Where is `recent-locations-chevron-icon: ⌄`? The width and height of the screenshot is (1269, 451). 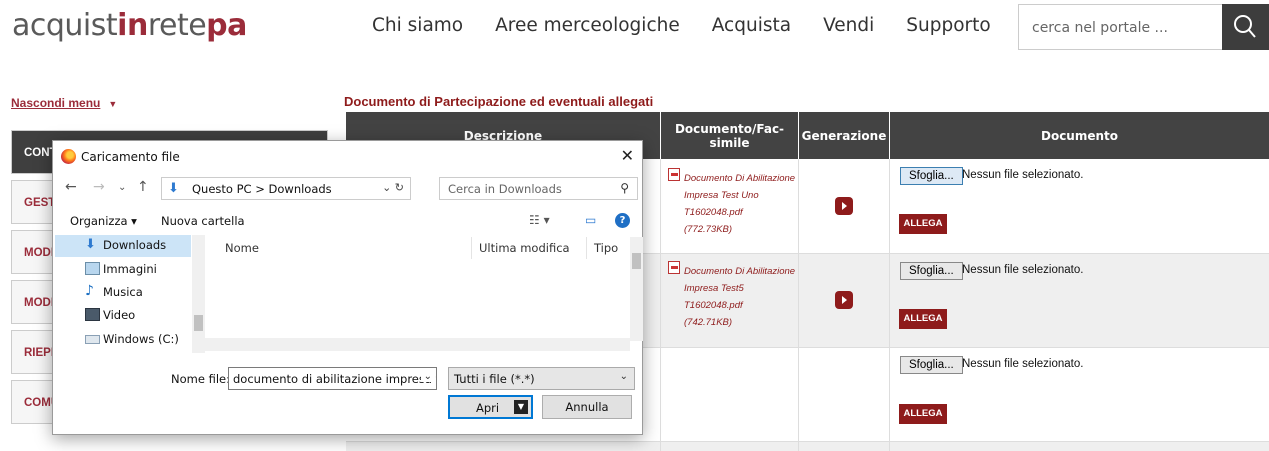 recent-locations-chevron-icon: ⌄ is located at coordinates (122, 187).